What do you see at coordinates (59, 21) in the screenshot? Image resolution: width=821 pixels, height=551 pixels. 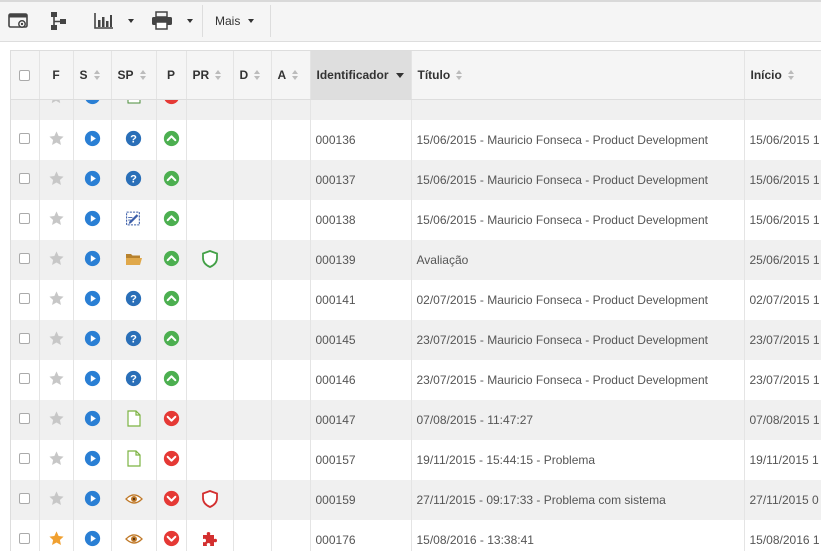 I see `hierarchy-button` at bounding box center [59, 21].